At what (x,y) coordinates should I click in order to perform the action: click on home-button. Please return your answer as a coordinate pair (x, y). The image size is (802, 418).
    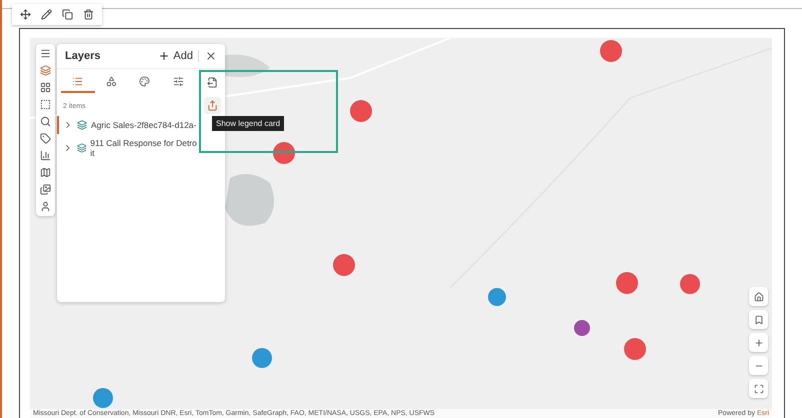
    Looking at the image, I should click on (758, 296).